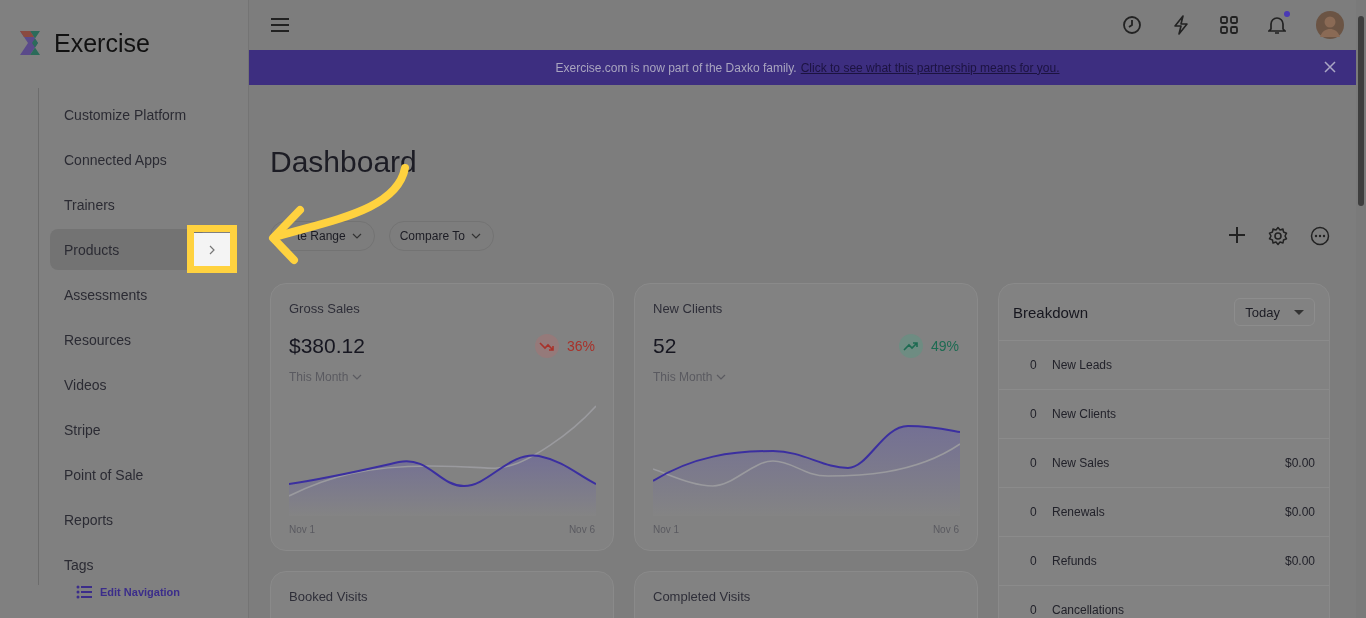 This screenshot has height=618, width=1366. Describe the element at coordinates (127, 339) in the screenshot. I see `nav-item: Resources` at that location.